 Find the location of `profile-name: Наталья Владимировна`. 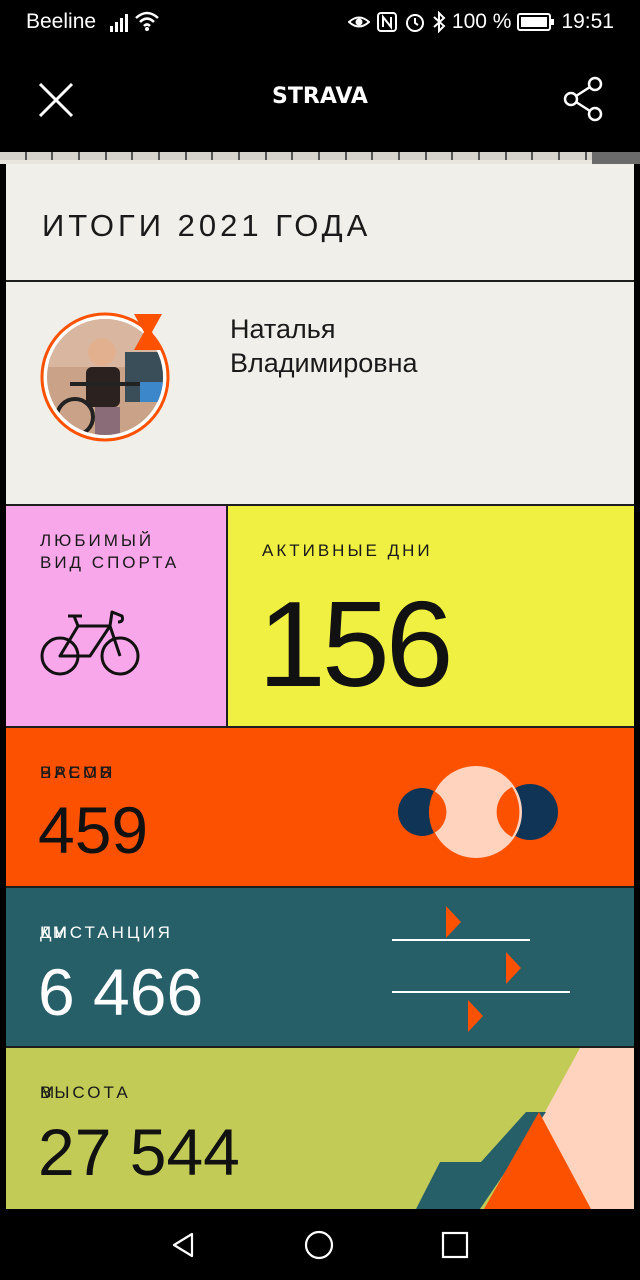

profile-name: Наталья Владимировна is located at coordinates (324, 346).